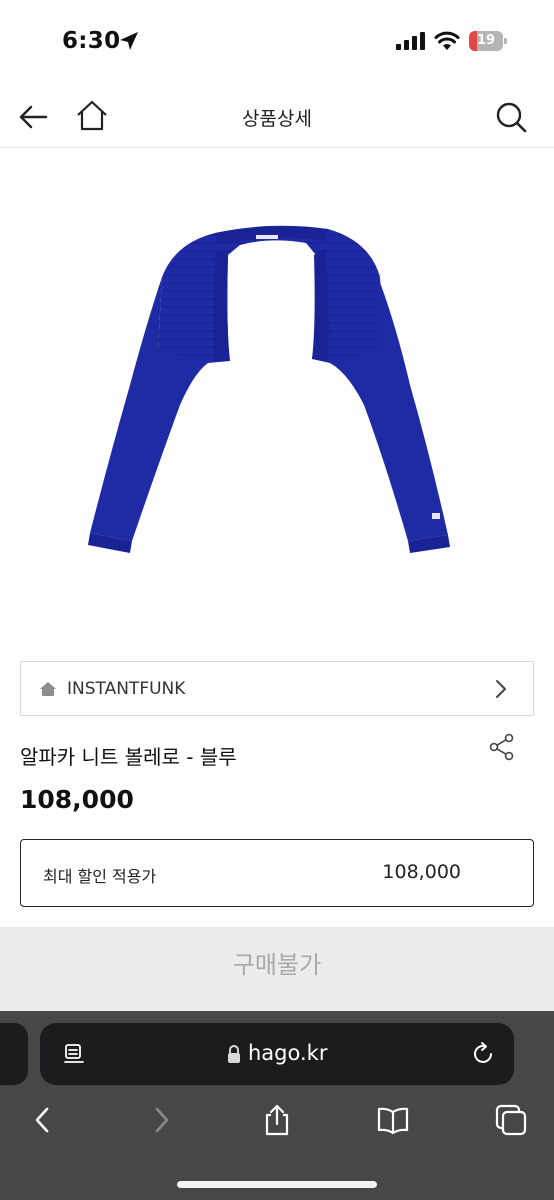 Image resolution: width=554 pixels, height=1200 pixels. Describe the element at coordinates (447, 40) in the screenshot. I see `wifi-icon` at that location.